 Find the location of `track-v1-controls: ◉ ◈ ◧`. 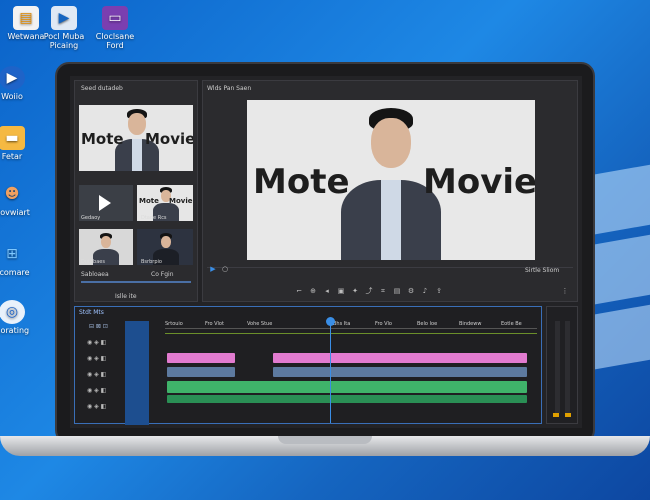

track-v1-controls: ◉ ◈ ◧ is located at coordinates (96, 374).